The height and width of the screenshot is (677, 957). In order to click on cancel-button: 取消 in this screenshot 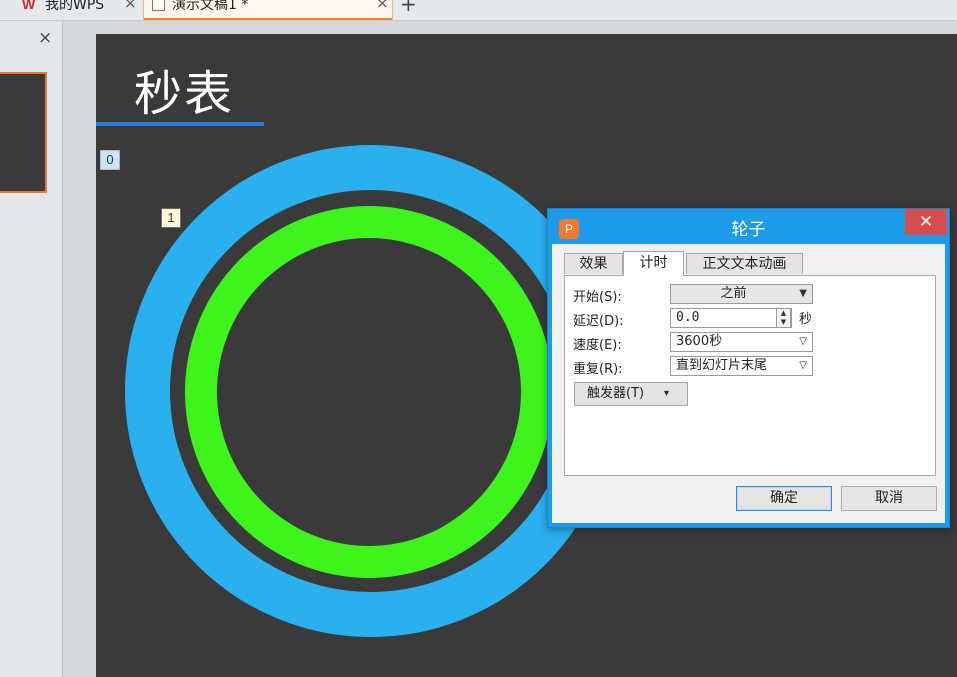, I will do `click(889, 498)`.